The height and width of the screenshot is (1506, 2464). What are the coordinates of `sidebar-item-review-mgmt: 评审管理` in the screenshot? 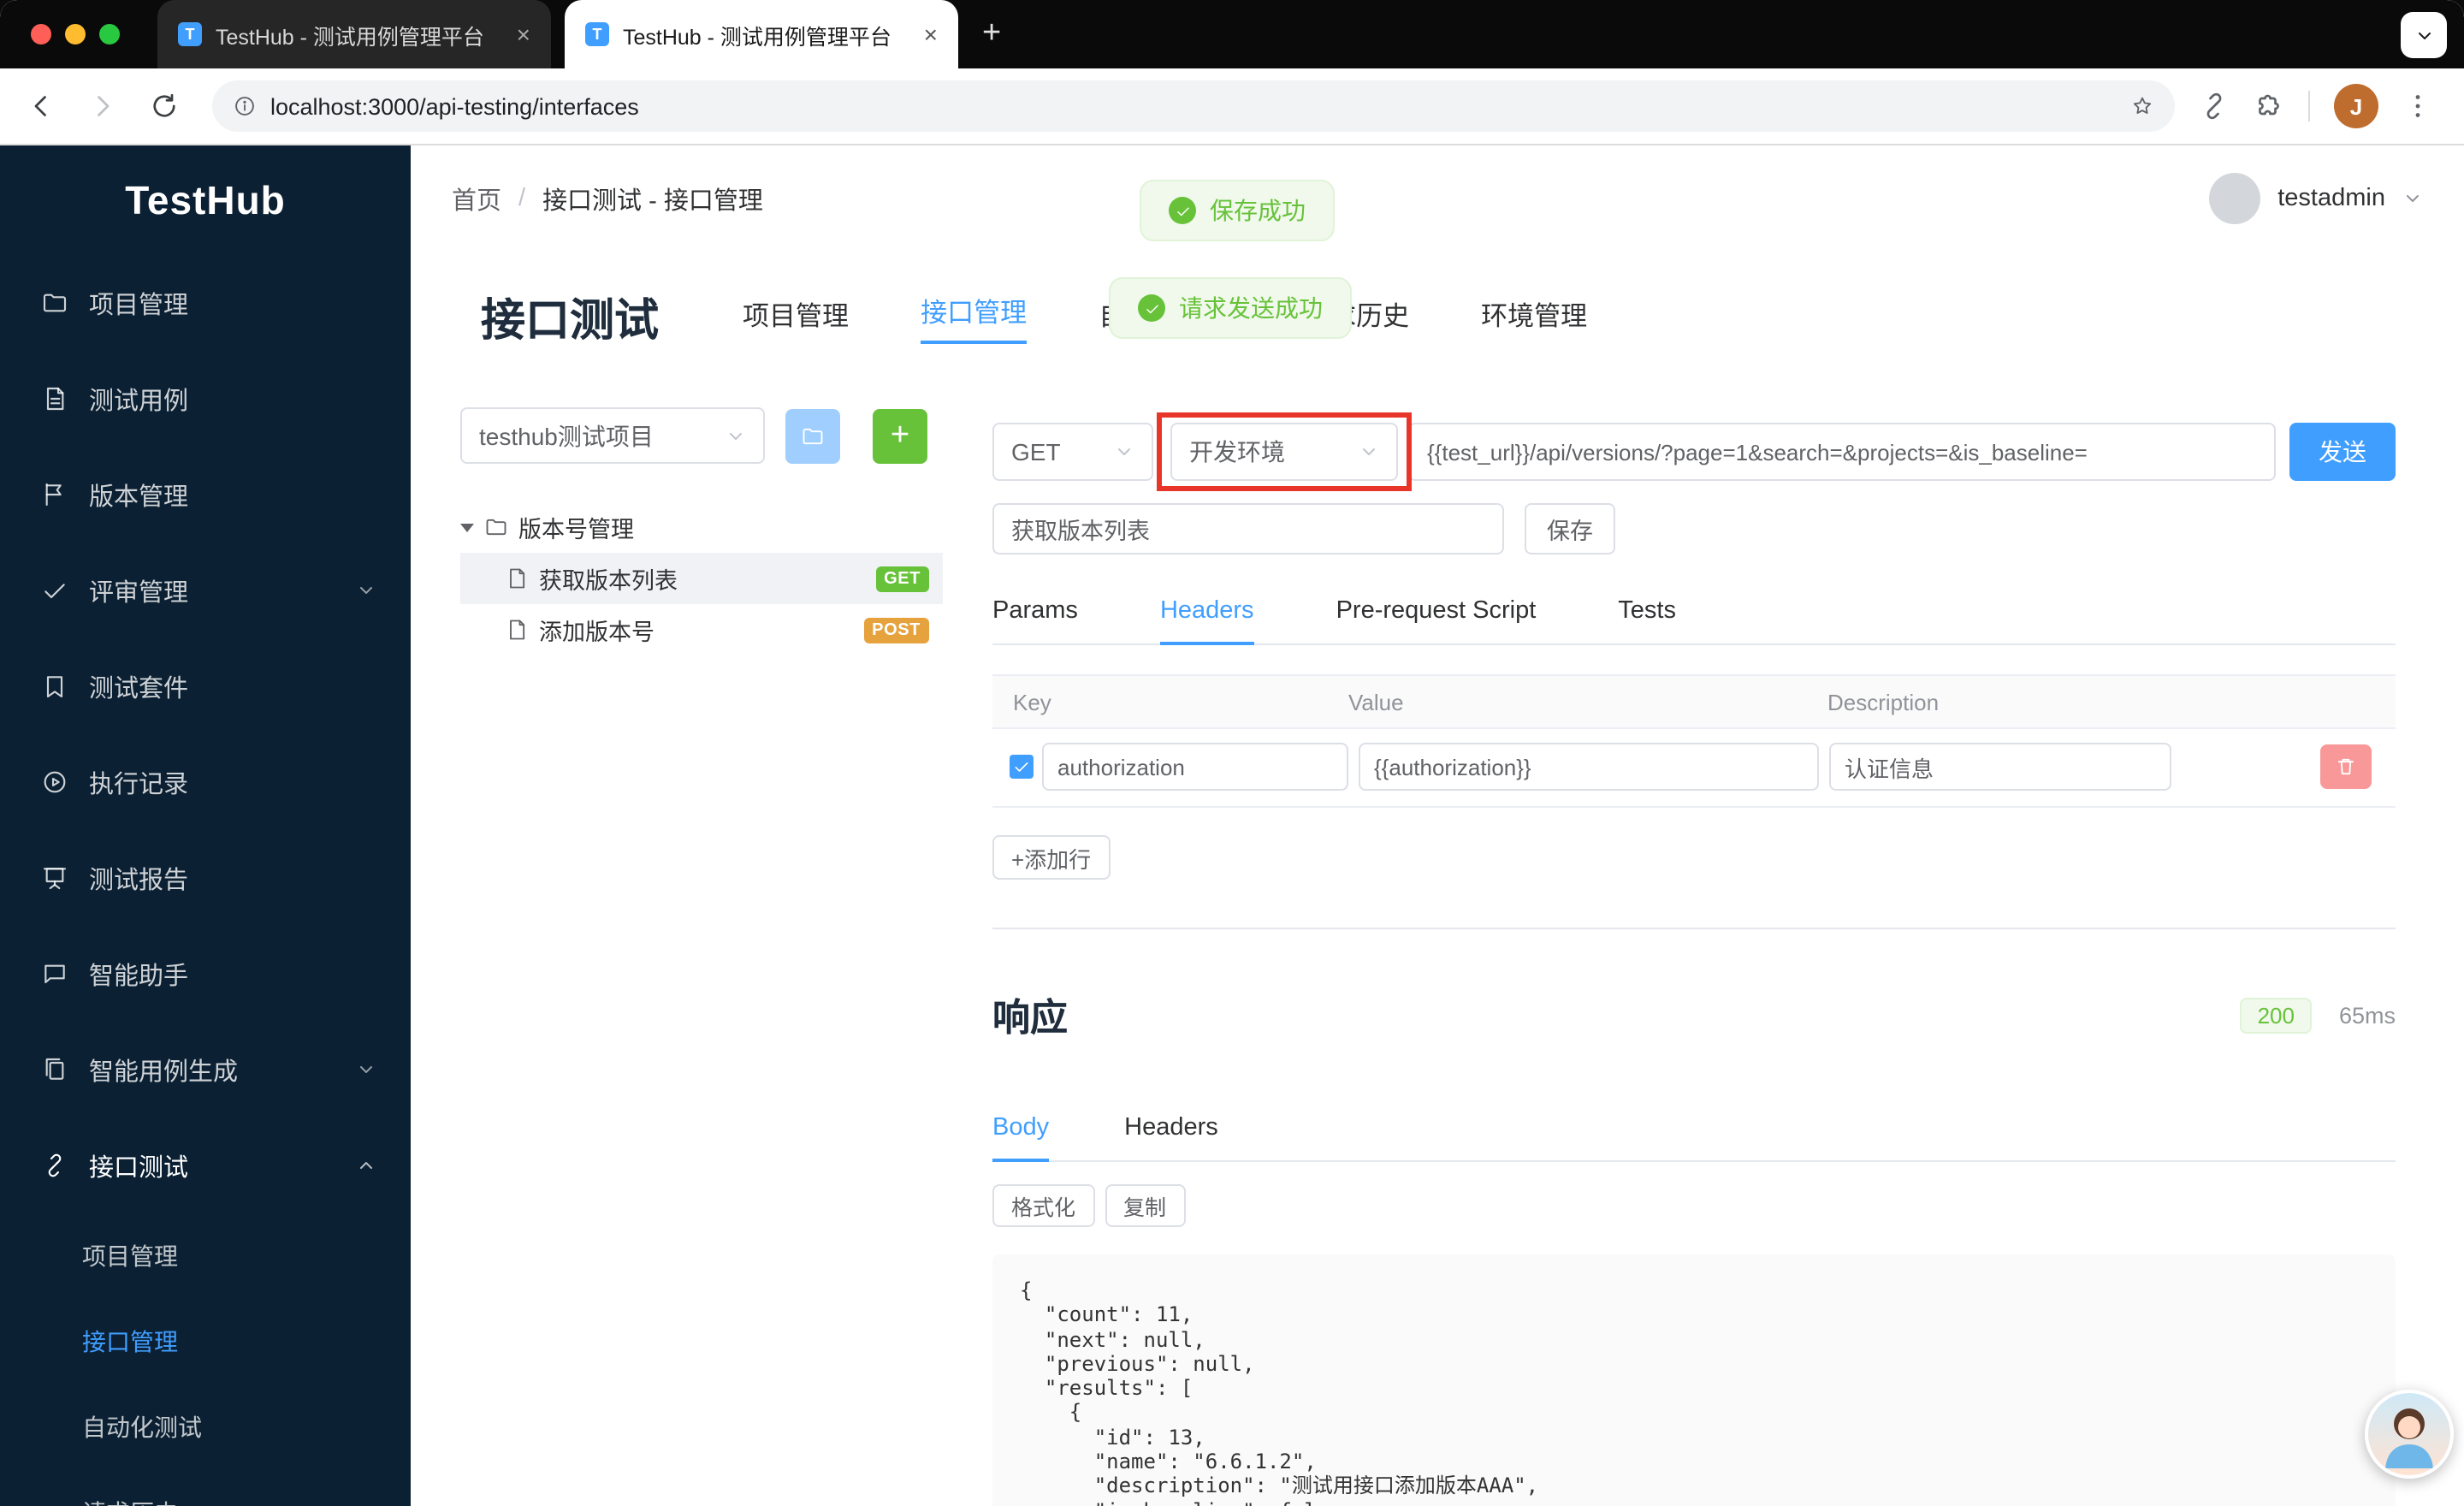 It's located at (205, 590).